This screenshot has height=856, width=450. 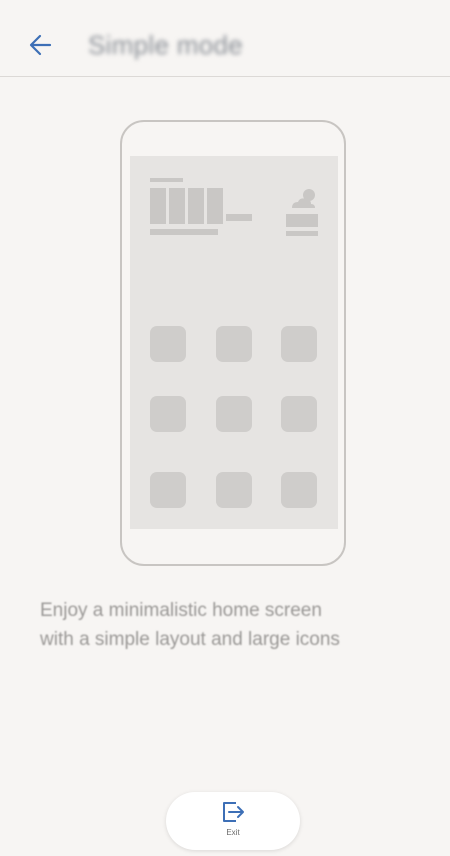 I want to click on date-line, so click(x=184, y=232).